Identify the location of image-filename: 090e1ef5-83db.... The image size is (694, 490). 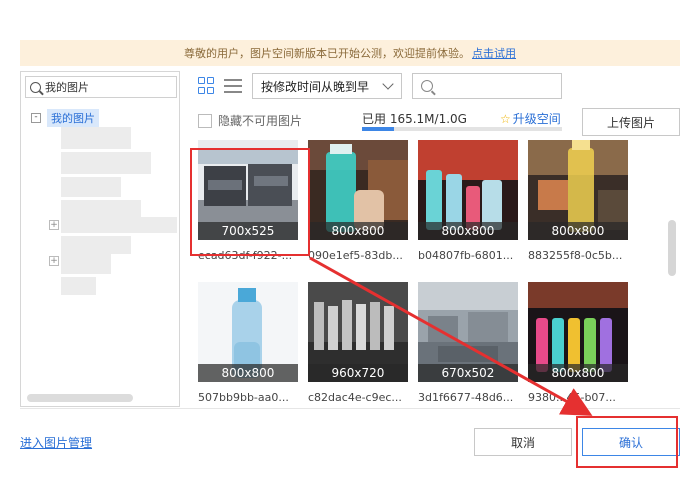
(355, 255).